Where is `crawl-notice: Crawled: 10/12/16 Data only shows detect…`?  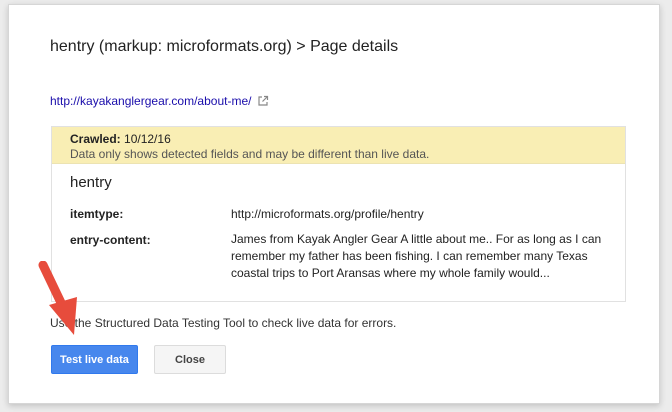
crawl-notice: Crawled: 10/12/16 Data only shows detect… is located at coordinates (338, 145).